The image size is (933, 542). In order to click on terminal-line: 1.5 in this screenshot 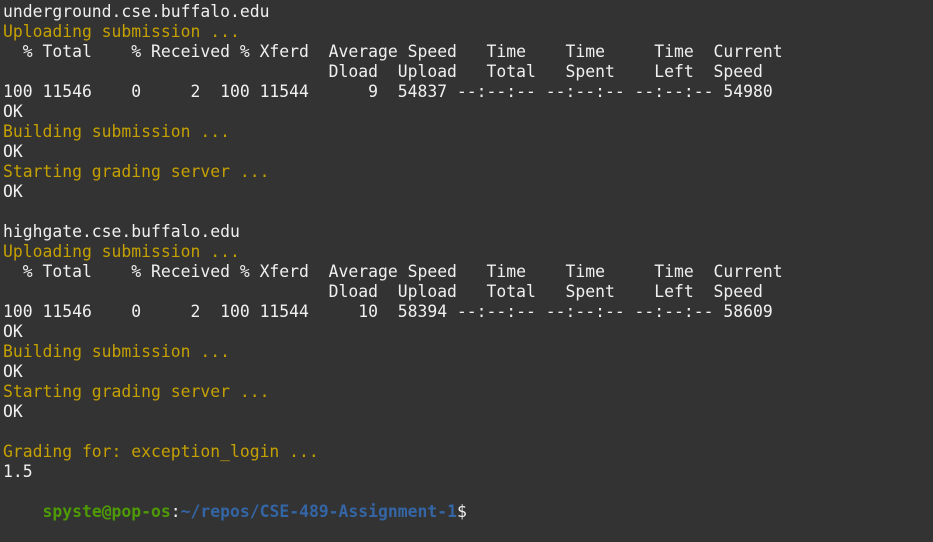, I will do `click(18, 471)`.